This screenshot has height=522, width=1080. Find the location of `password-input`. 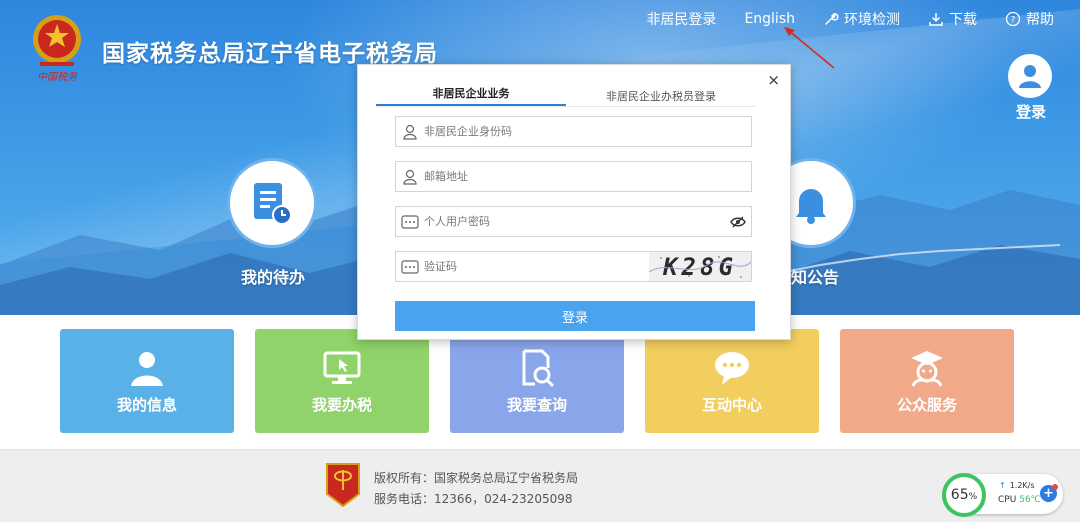

password-input is located at coordinates (574, 221).